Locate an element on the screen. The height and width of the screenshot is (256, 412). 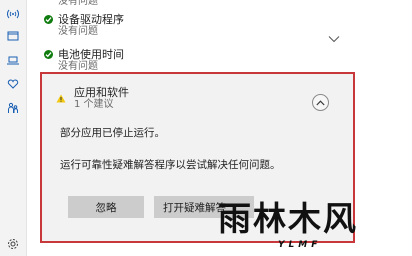
health-item-partial: 没有问题 is located at coordinates (208, 4).